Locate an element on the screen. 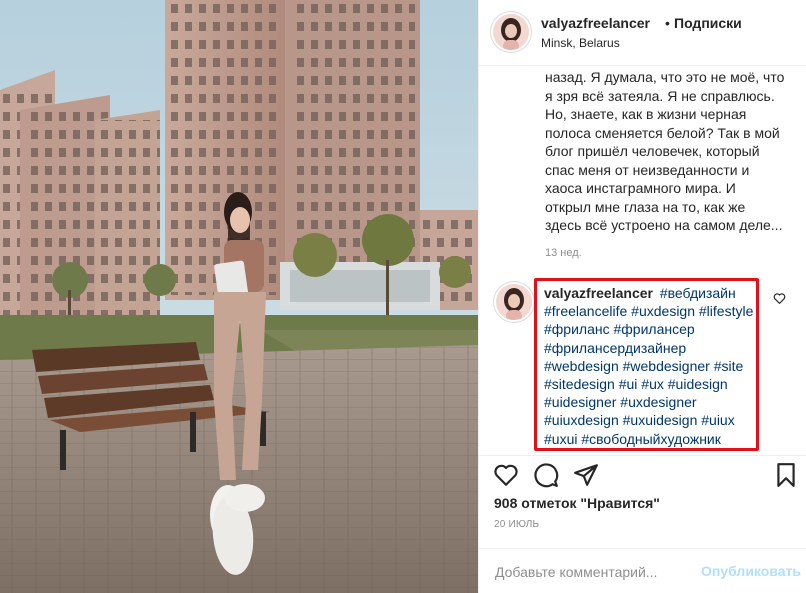 The width and height of the screenshot is (806, 593). publish-button: Опубликовать is located at coordinates (751, 571).